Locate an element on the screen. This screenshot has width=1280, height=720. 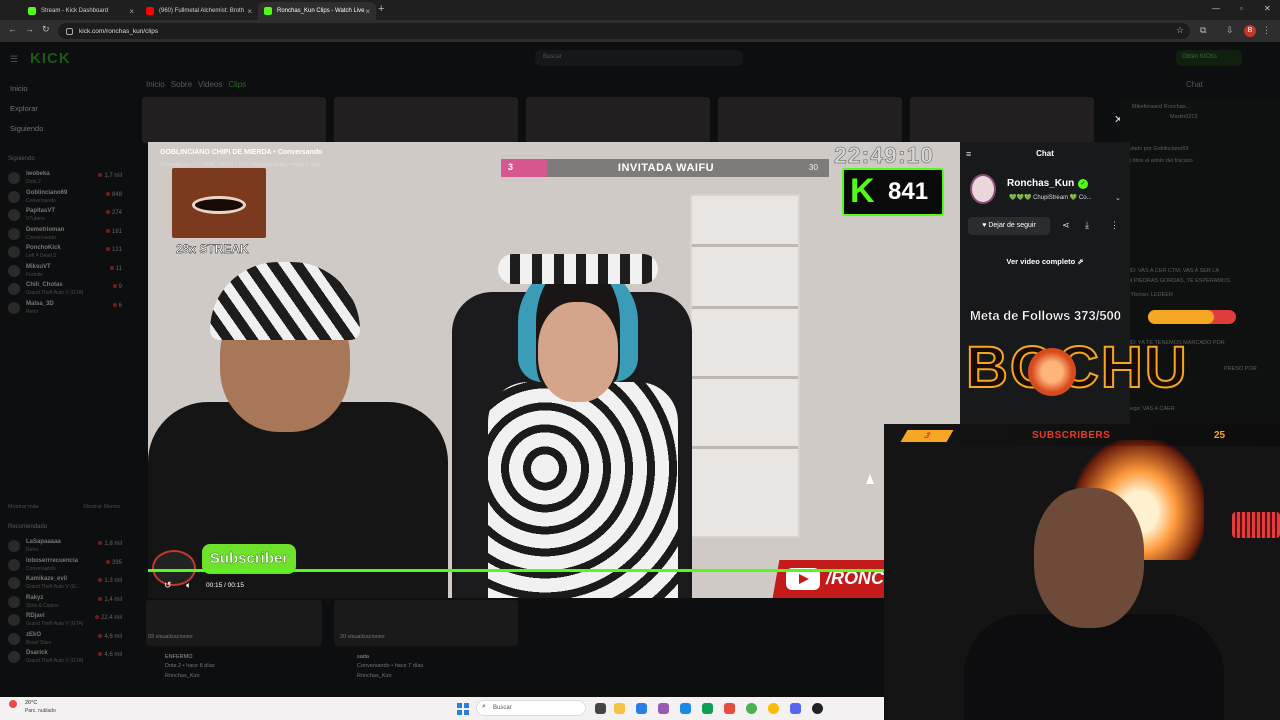
sidebar-channel-following: MiksuVT Fortnite 11 is located at coordinates (65, 272).